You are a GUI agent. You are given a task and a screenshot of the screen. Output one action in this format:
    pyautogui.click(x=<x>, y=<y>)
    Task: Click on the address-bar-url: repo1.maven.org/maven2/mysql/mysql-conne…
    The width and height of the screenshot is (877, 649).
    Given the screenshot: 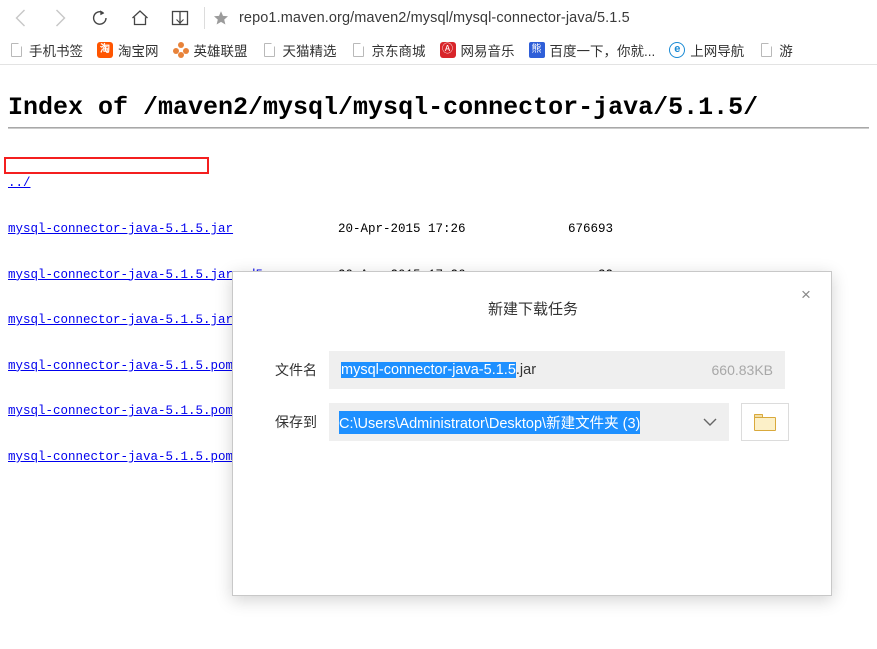 What is the action you would take?
    pyautogui.click(x=434, y=18)
    